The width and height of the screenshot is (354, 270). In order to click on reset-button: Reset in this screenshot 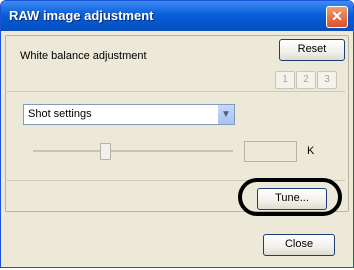, I will do `click(312, 50)`.